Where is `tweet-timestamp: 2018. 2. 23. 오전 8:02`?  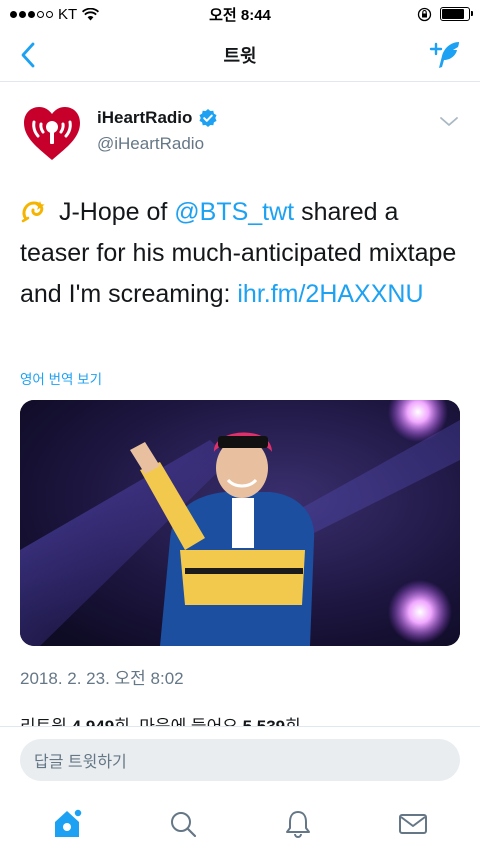
tweet-timestamp: 2018. 2. 23. 오전 8:02 is located at coordinates (102, 678).